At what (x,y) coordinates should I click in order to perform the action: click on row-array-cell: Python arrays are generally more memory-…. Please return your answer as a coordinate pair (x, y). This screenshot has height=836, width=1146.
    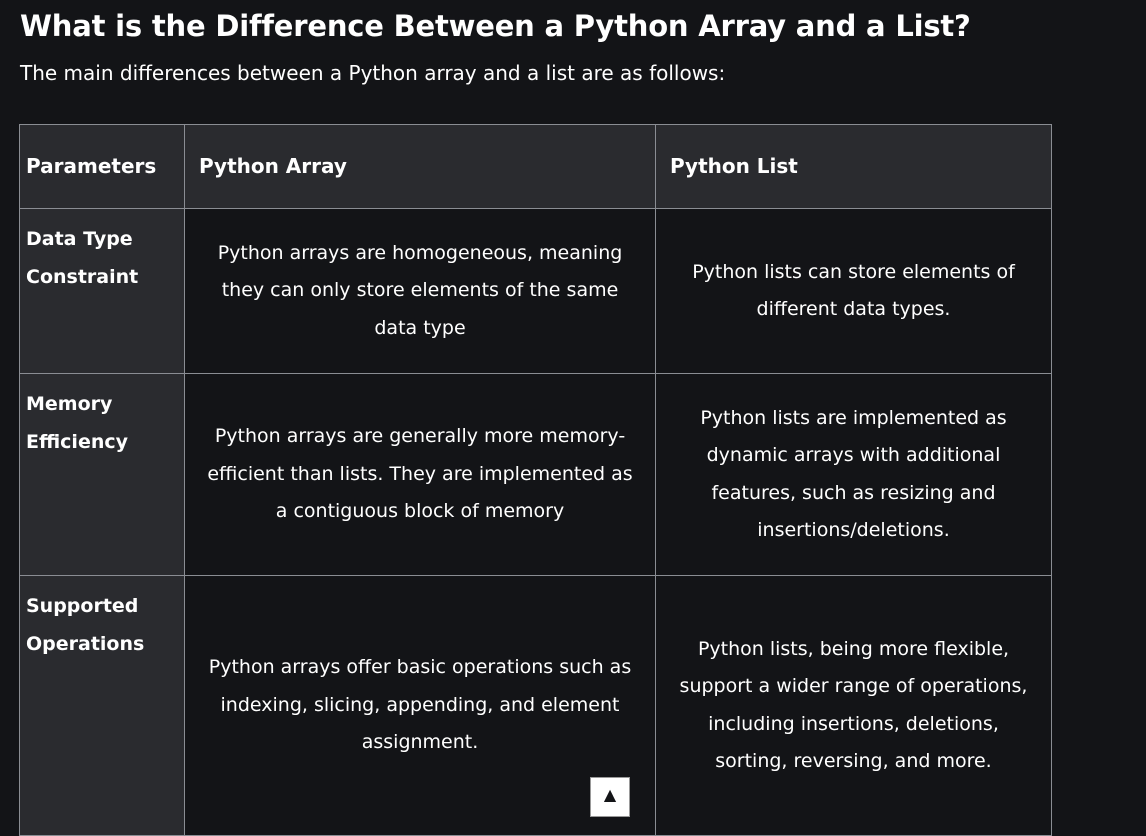
    Looking at the image, I should click on (420, 474).